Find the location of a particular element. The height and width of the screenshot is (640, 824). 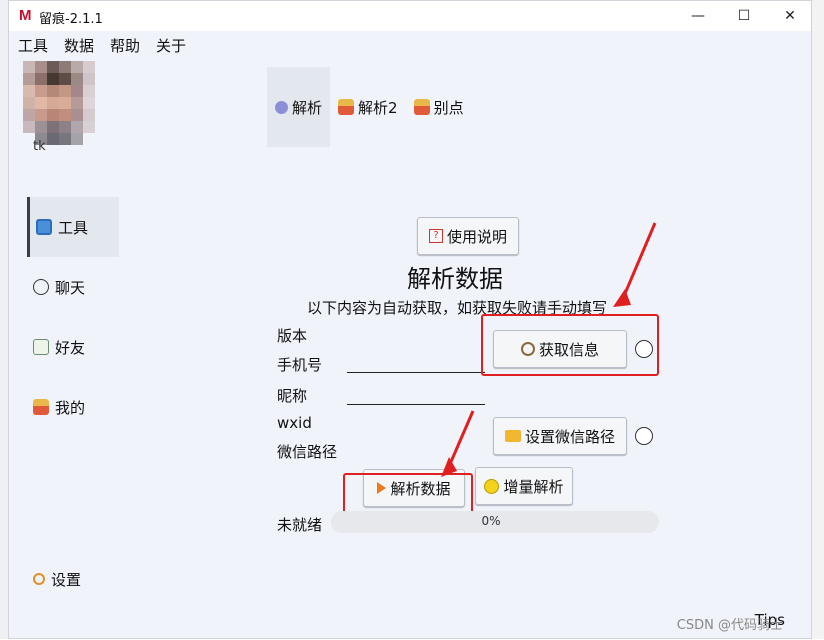

window-title: 留痕-2.1.1 is located at coordinates (71, 19).